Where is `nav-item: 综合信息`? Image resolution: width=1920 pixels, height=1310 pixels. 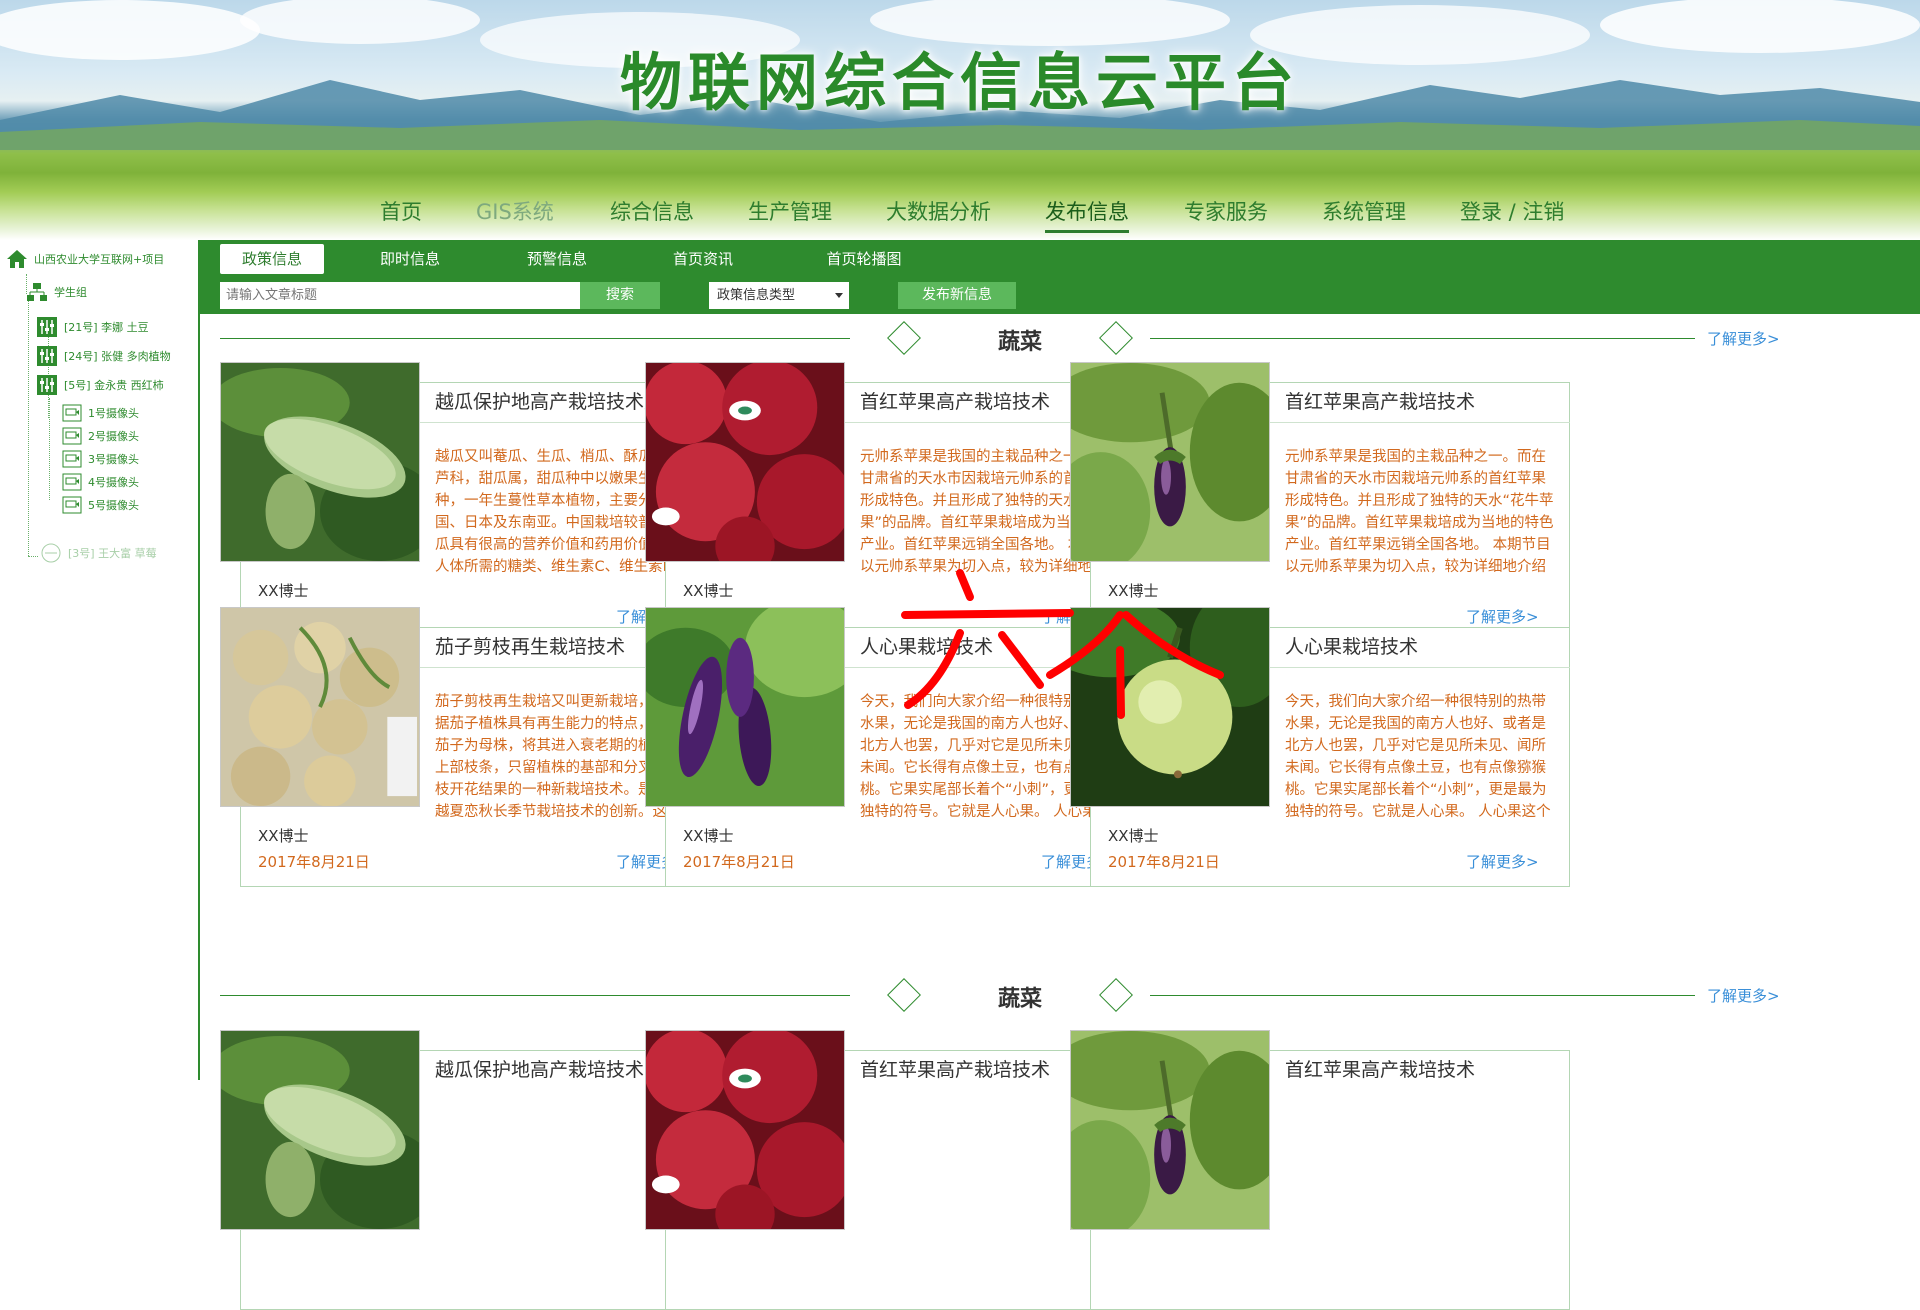 nav-item: 综合信息 is located at coordinates (652, 211).